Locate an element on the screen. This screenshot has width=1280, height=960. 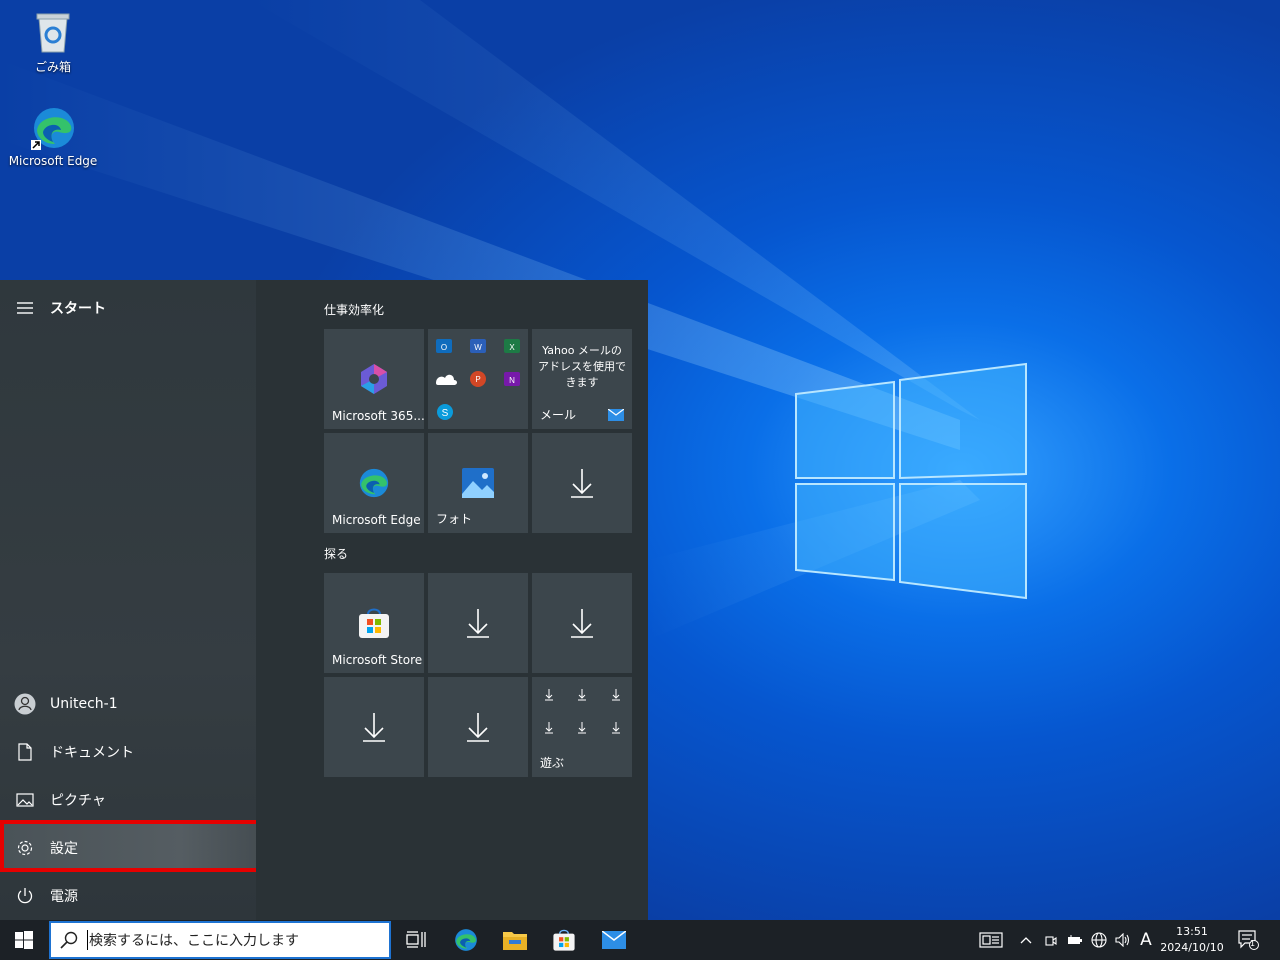
taskbar: 検索するには、ここに入力します A 13:51 2024/10/10 1 is located at coordinates (640, 940).